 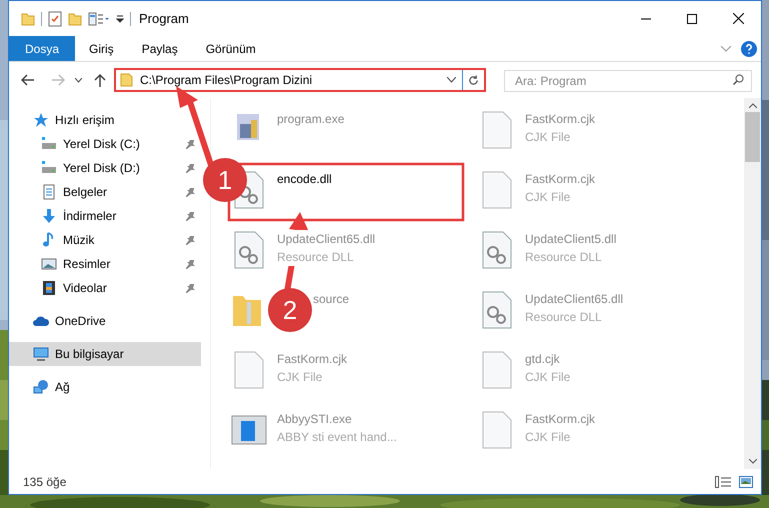 I want to click on sidebar-item: Hızlı erişim, so click(x=105, y=120).